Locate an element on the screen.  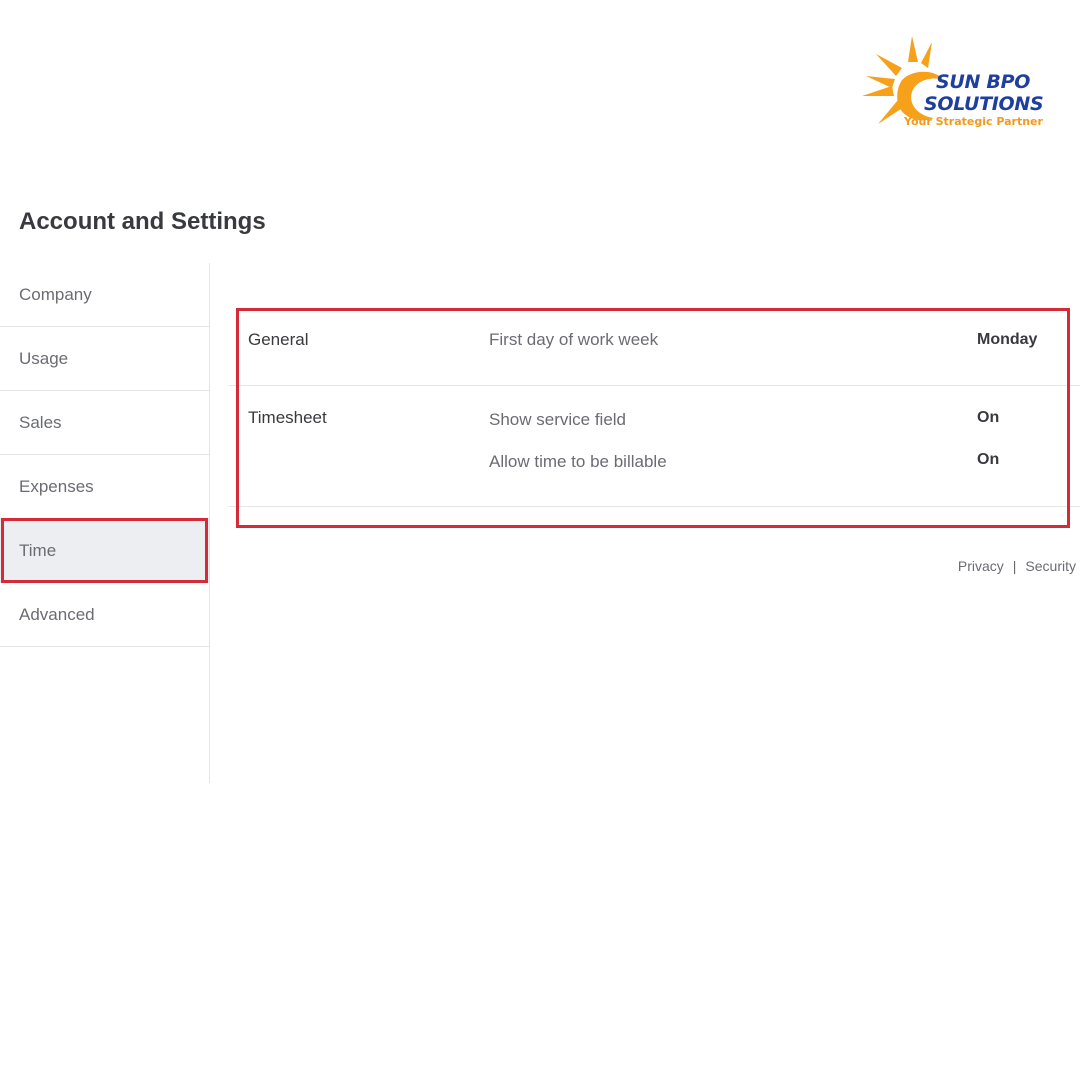
sun-bpo-logo: SUN BPO SOLUTIONS Your Strategic Partner is located at coordinates (957, 82).